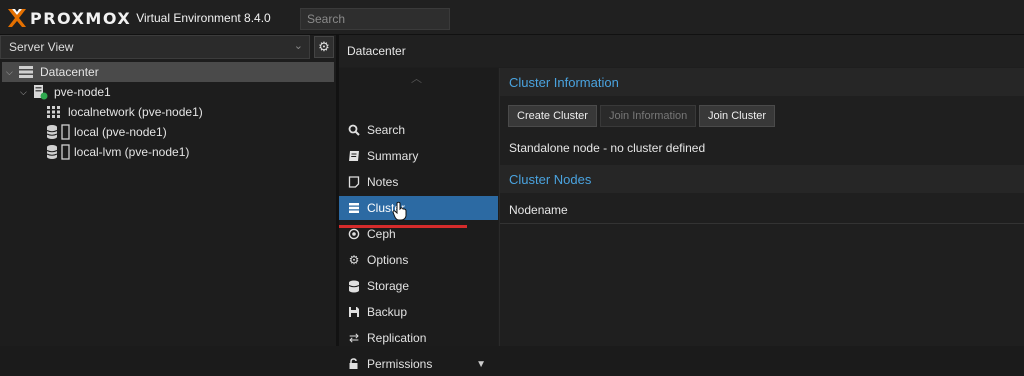 The width and height of the screenshot is (1024, 376). Describe the element at coordinates (155, 47) in the screenshot. I see `view-selector: Server View ⌄` at that location.